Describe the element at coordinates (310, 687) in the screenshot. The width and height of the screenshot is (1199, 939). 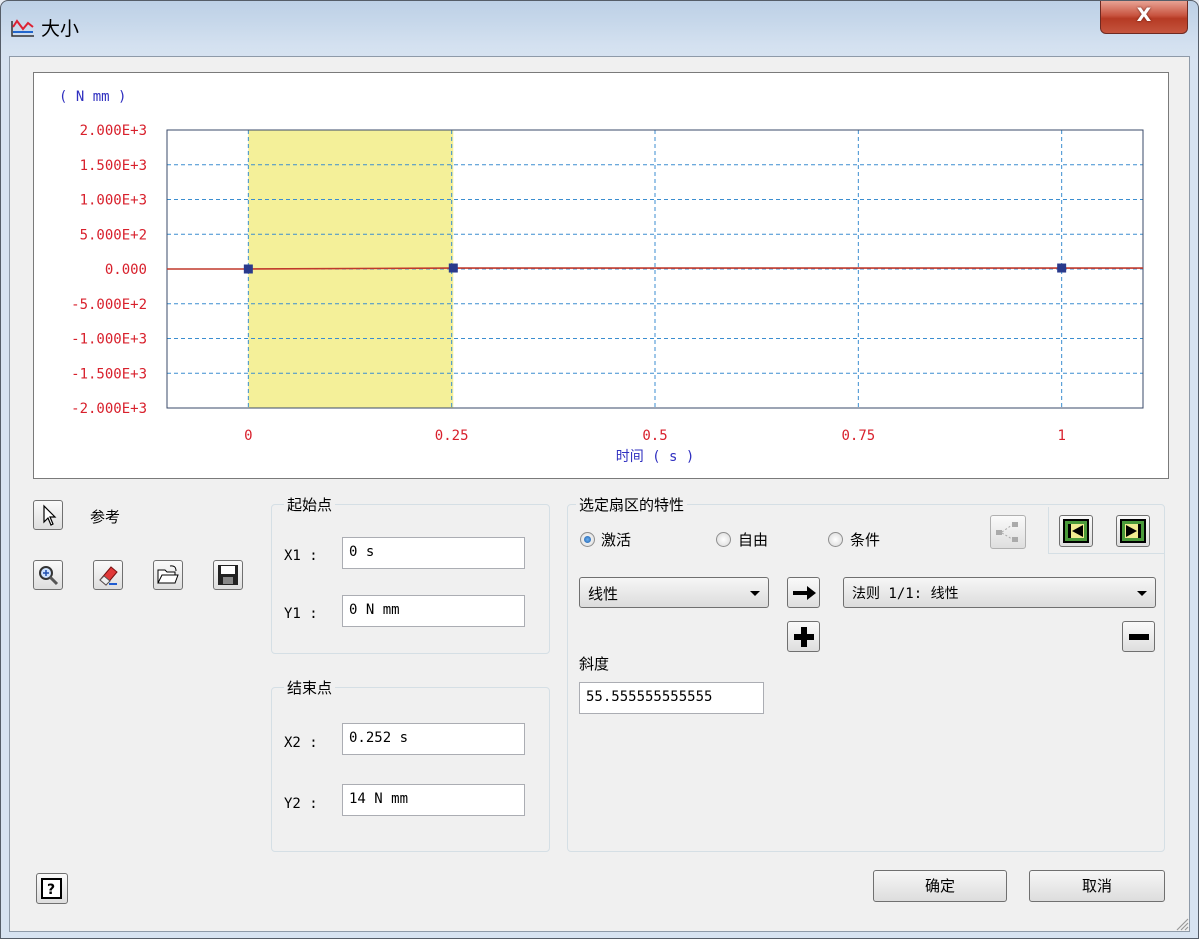
I see `end-point-title: 结束点` at that location.